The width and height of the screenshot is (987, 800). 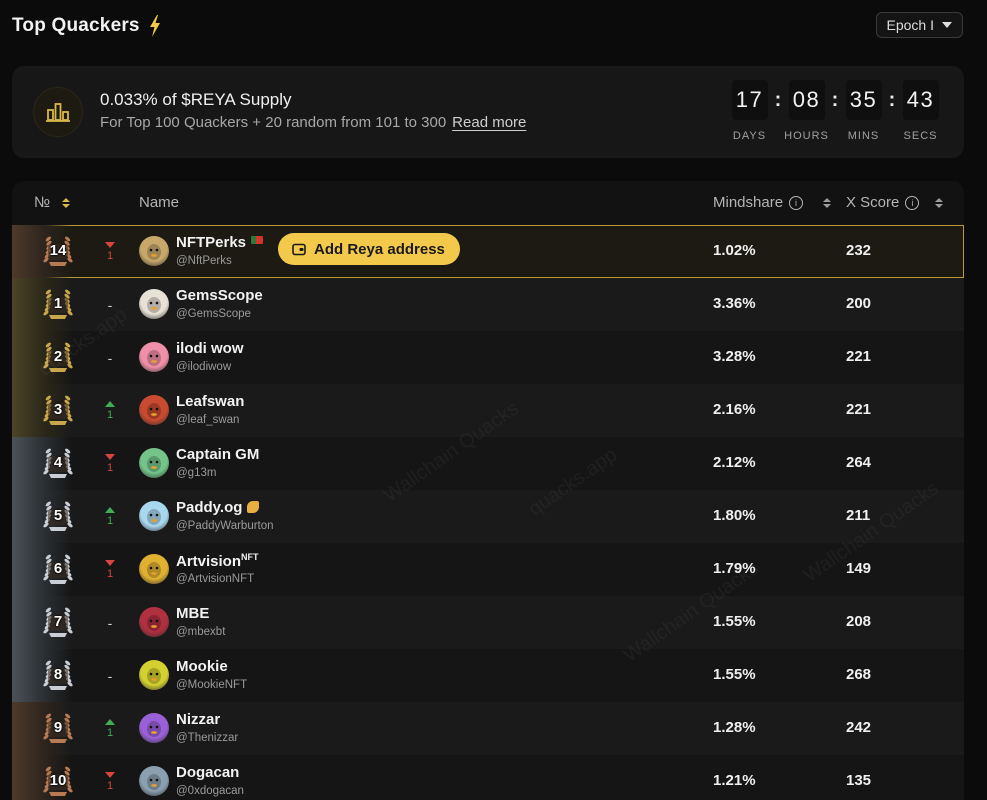 What do you see at coordinates (220, 242) in the screenshot?
I see `user-name: NFTPerks` at bounding box center [220, 242].